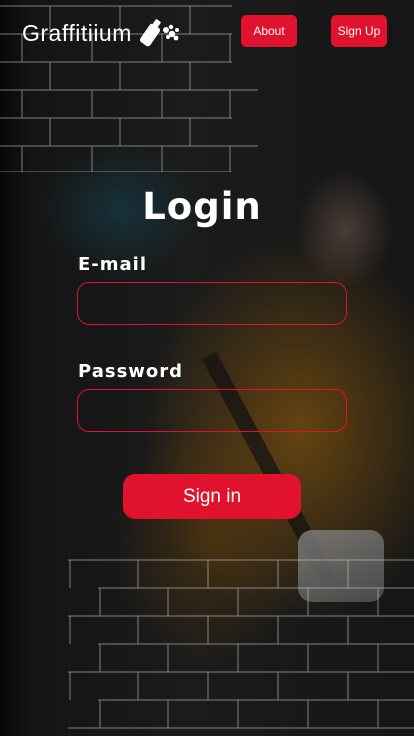 The image size is (414, 736). Describe the element at coordinates (202, 206) in the screenshot. I see `page-title: Login` at that location.